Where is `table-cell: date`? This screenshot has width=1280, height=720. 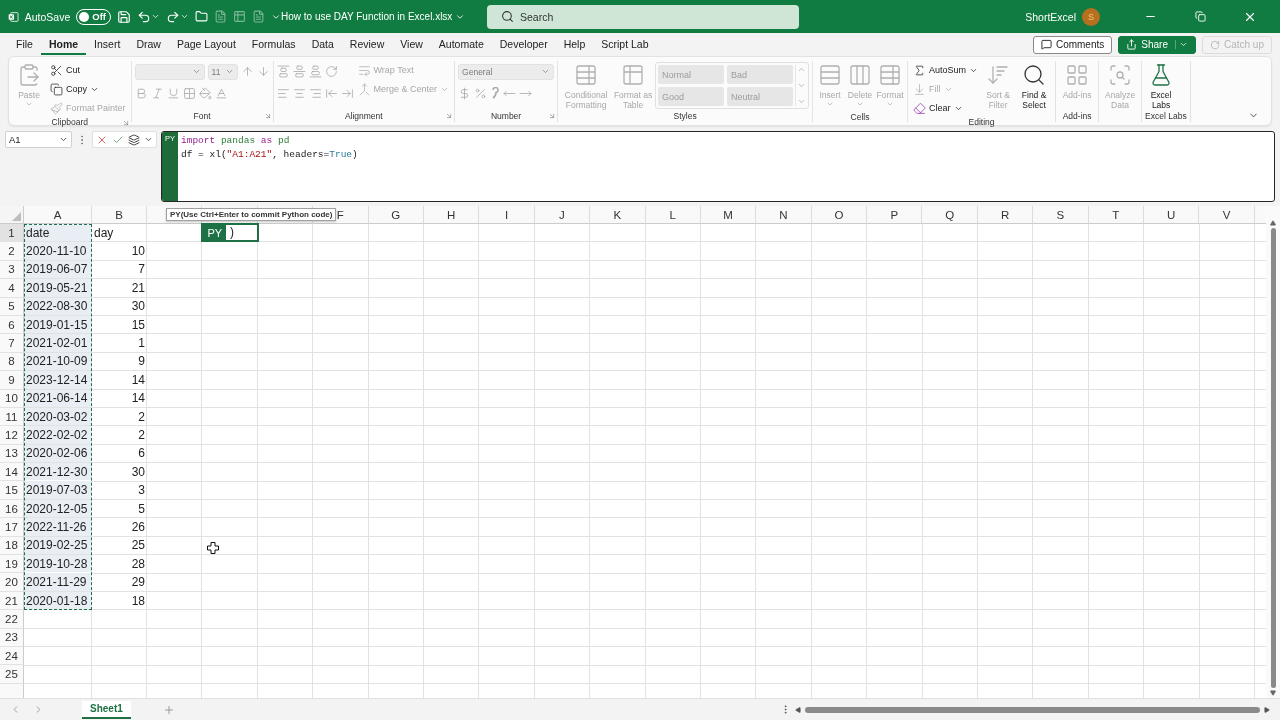
table-cell: date is located at coordinates (58, 233).